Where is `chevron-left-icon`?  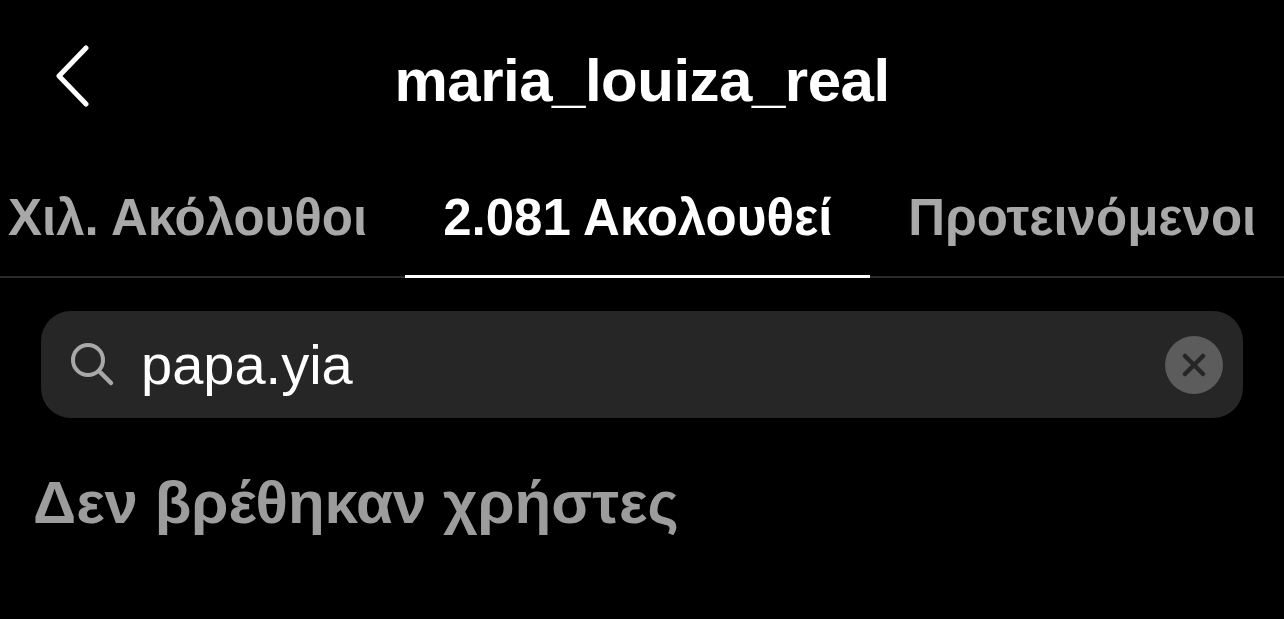
chevron-left-icon is located at coordinates (72, 76).